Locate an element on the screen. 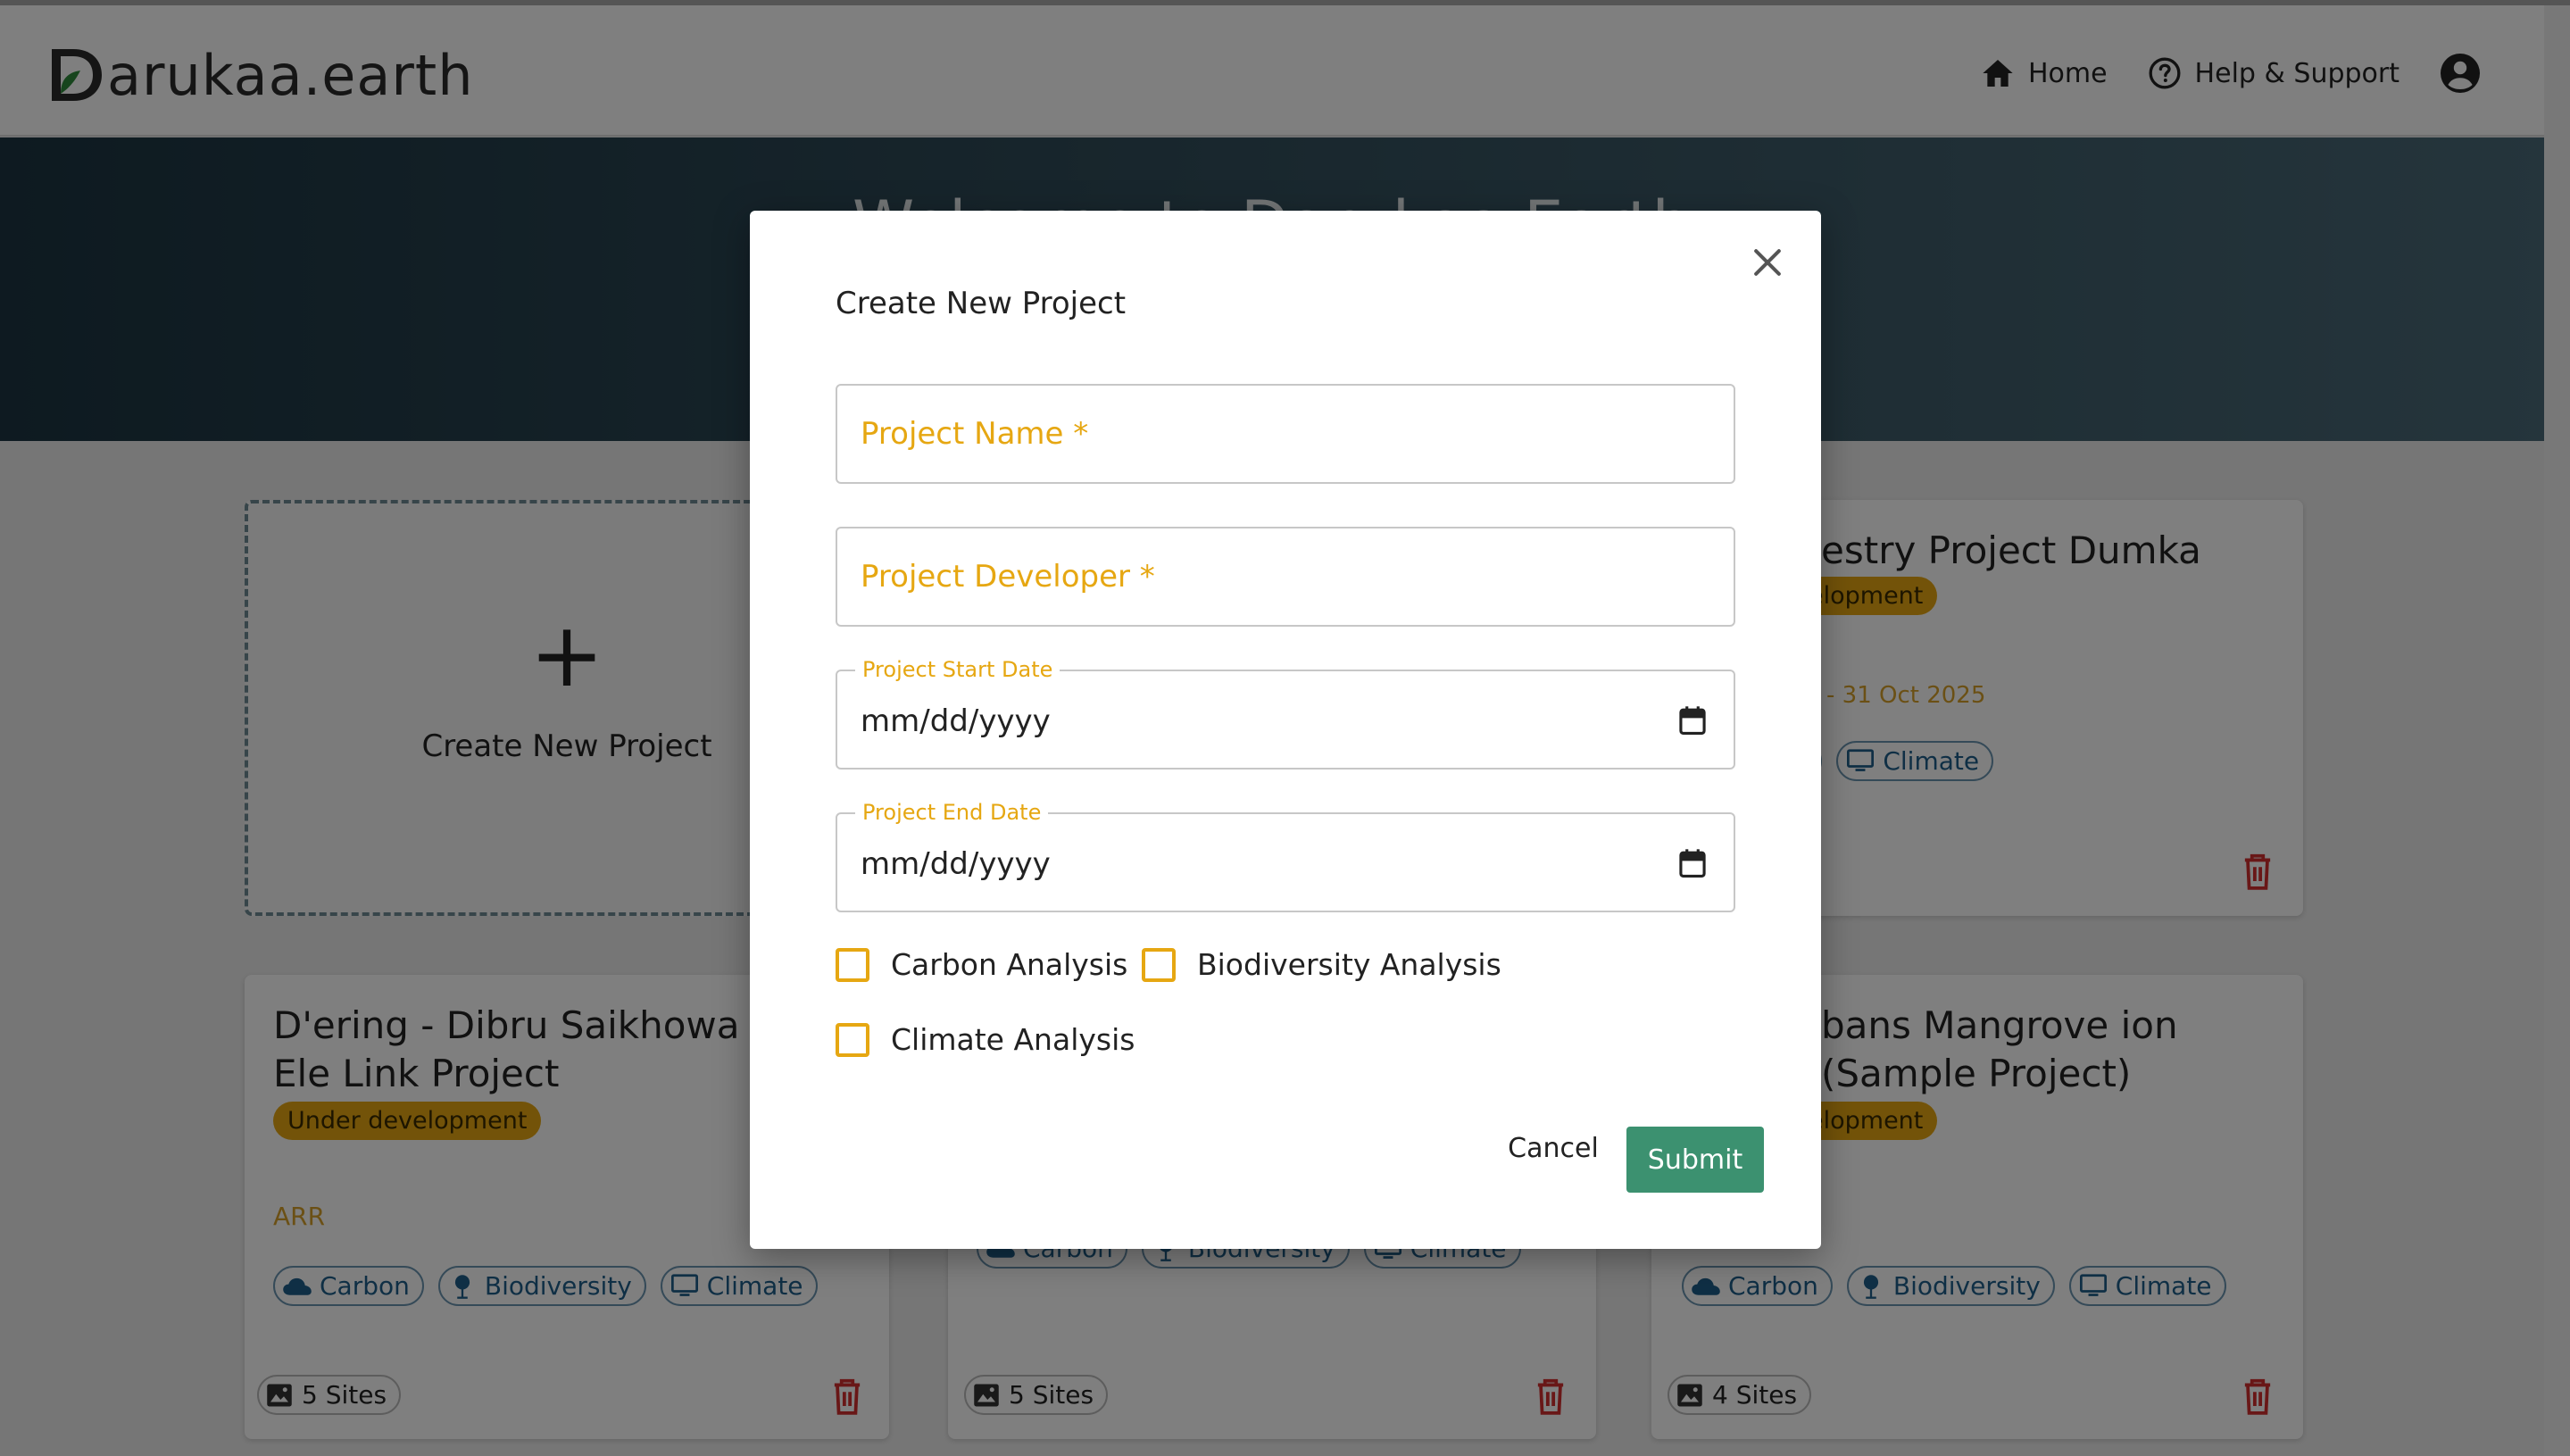  start-date-label: Project Start Date is located at coordinates (958, 669).